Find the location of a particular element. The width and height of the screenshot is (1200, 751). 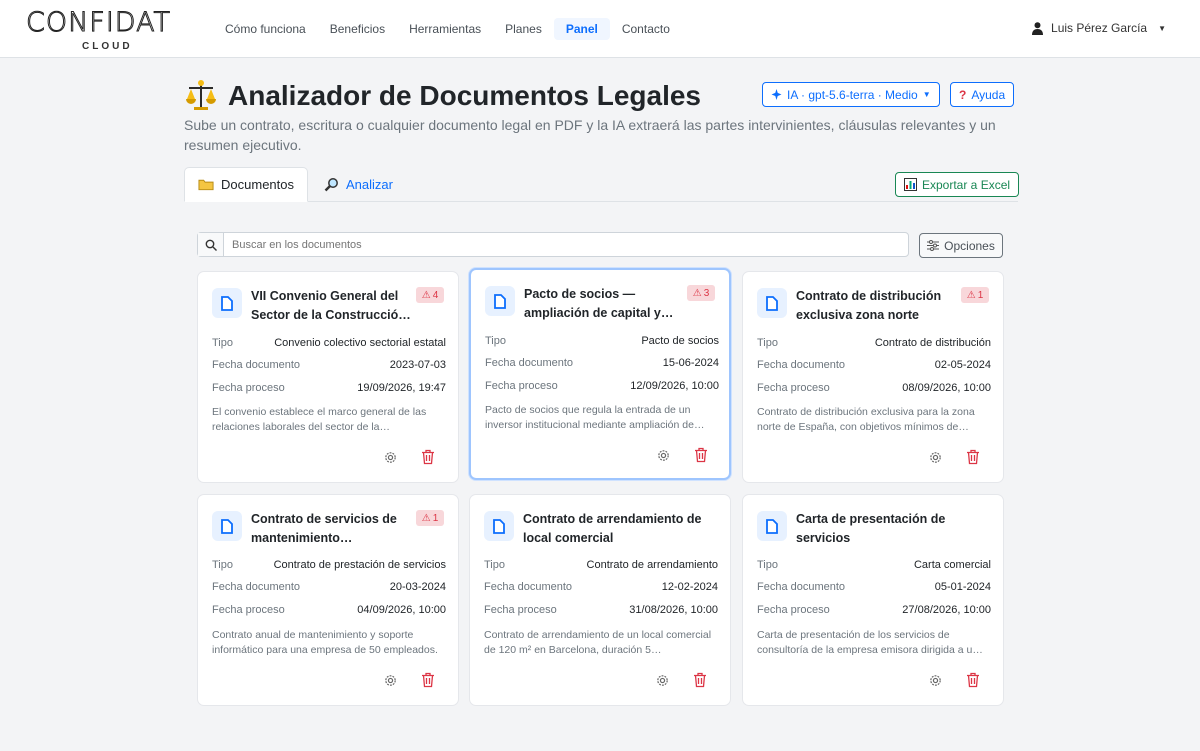

menu-item-herramientas: Herramientas is located at coordinates (445, 29).